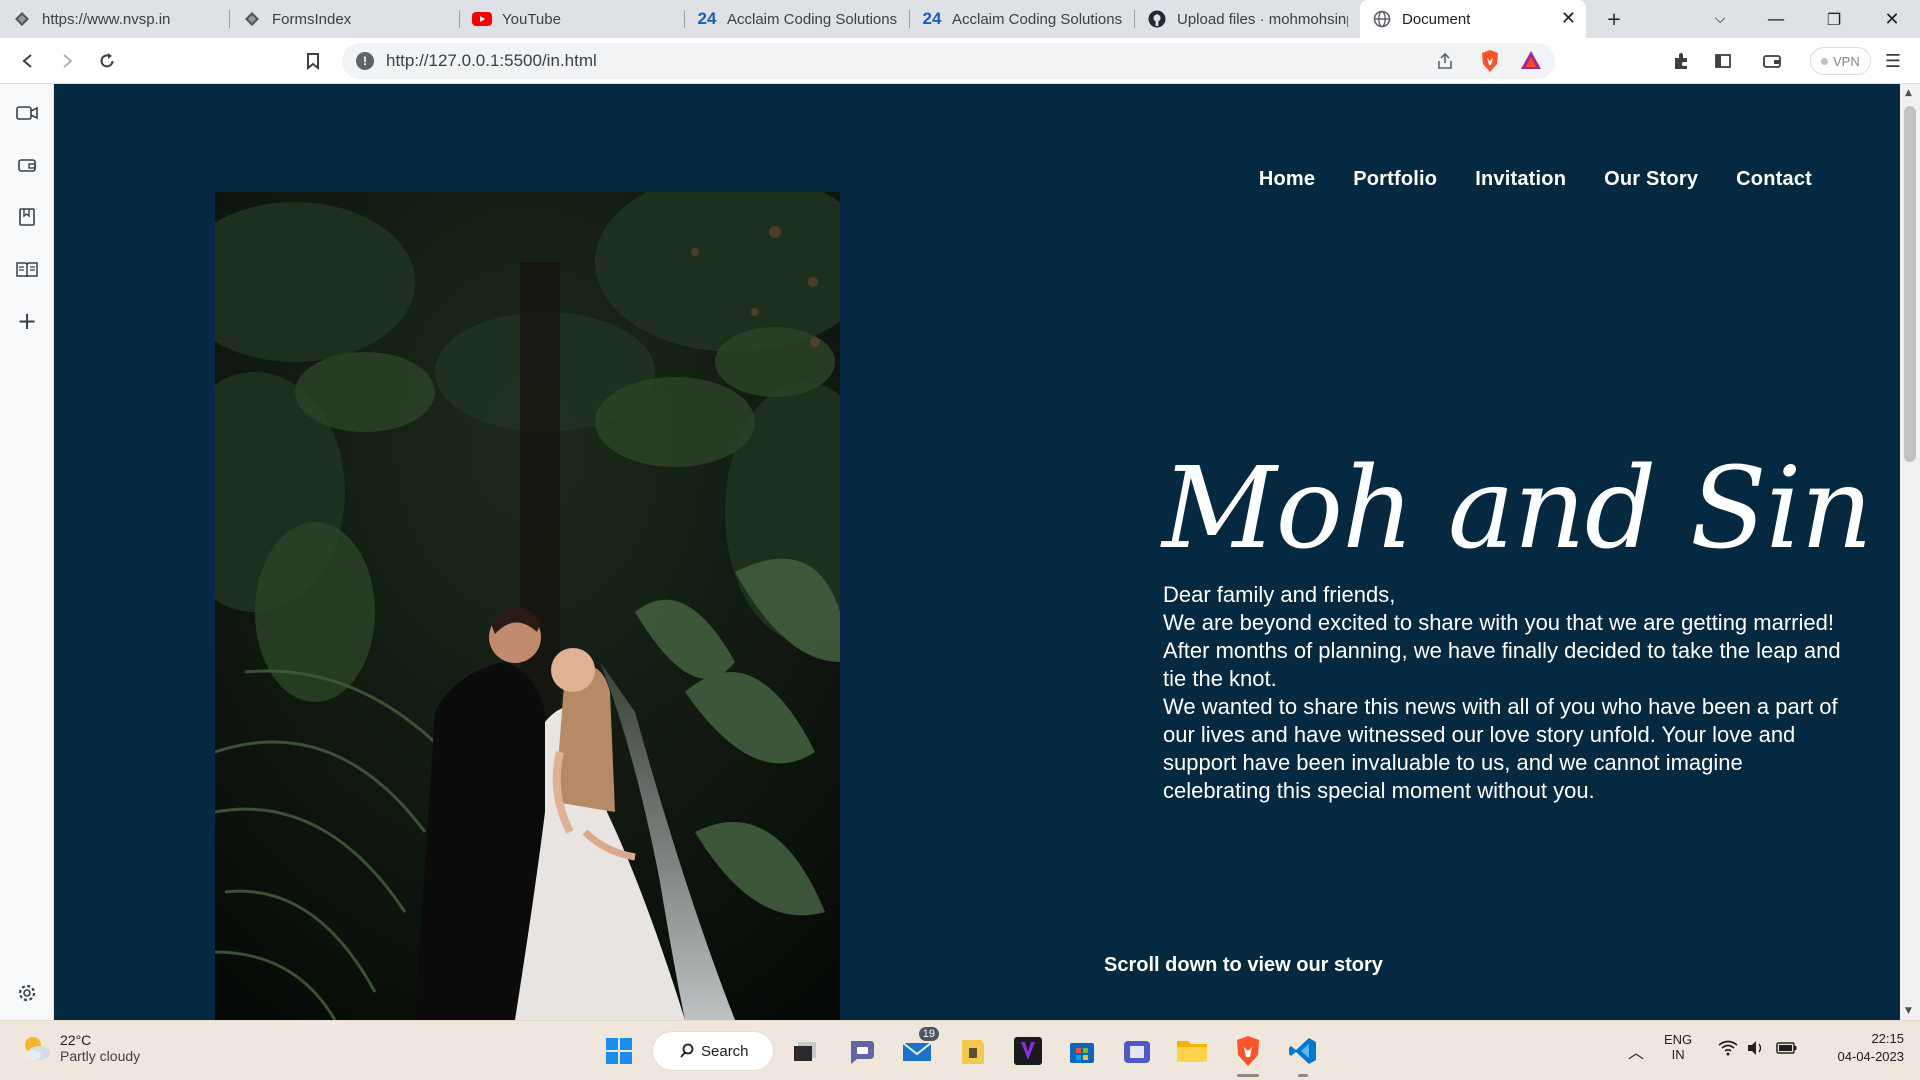  Describe the element at coordinates (27, 993) in the screenshot. I see `gear-icon` at that location.